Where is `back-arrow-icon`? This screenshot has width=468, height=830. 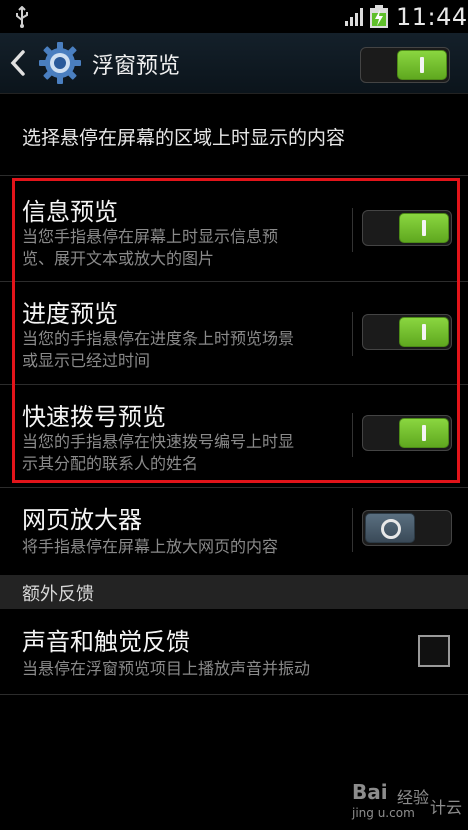 back-arrow-icon is located at coordinates (18, 63).